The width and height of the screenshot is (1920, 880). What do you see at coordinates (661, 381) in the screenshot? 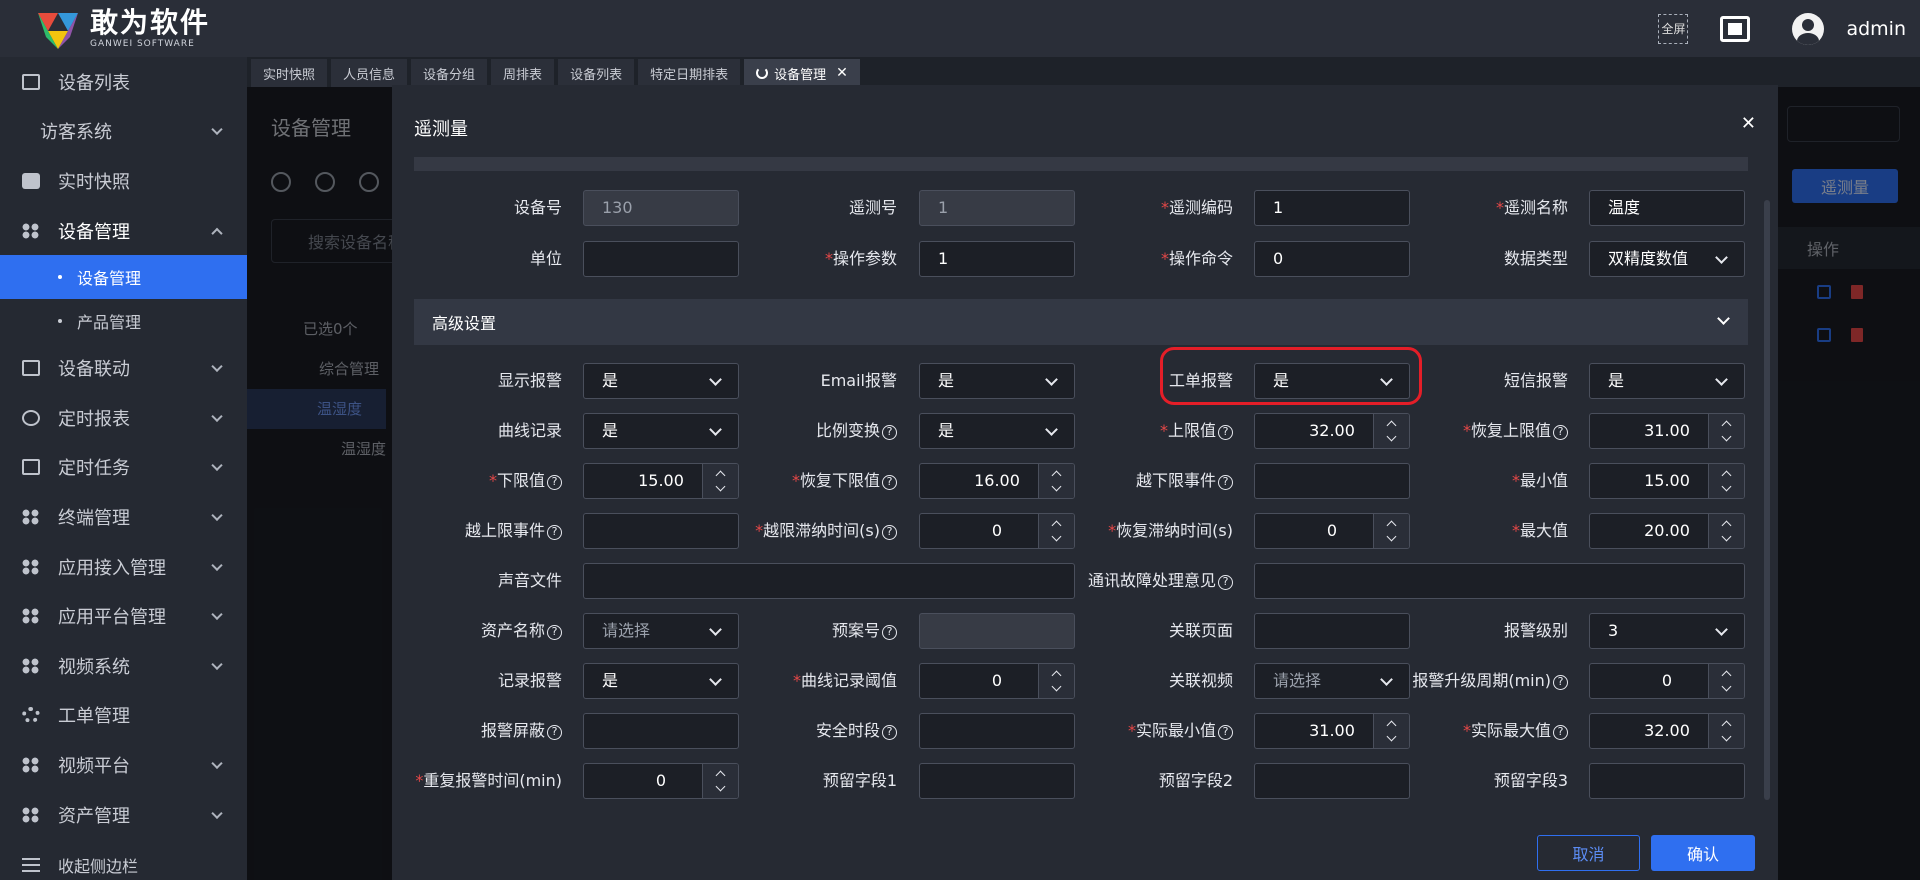
I see `show-alarm-select: 是` at bounding box center [661, 381].